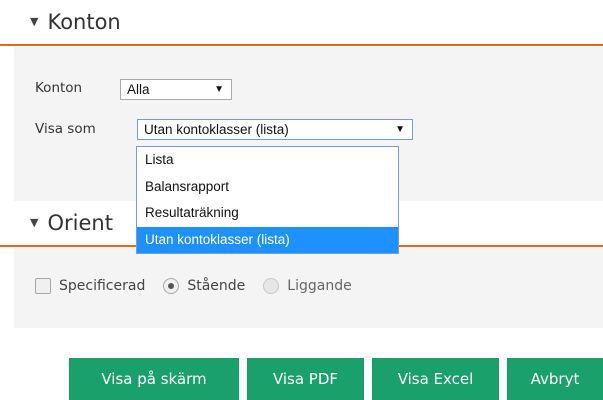 The height and width of the screenshot is (400, 603). What do you see at coordinates (59, 88) in the screenshot?
I see `konton-label: Konton` at bounding box center [59, 88].